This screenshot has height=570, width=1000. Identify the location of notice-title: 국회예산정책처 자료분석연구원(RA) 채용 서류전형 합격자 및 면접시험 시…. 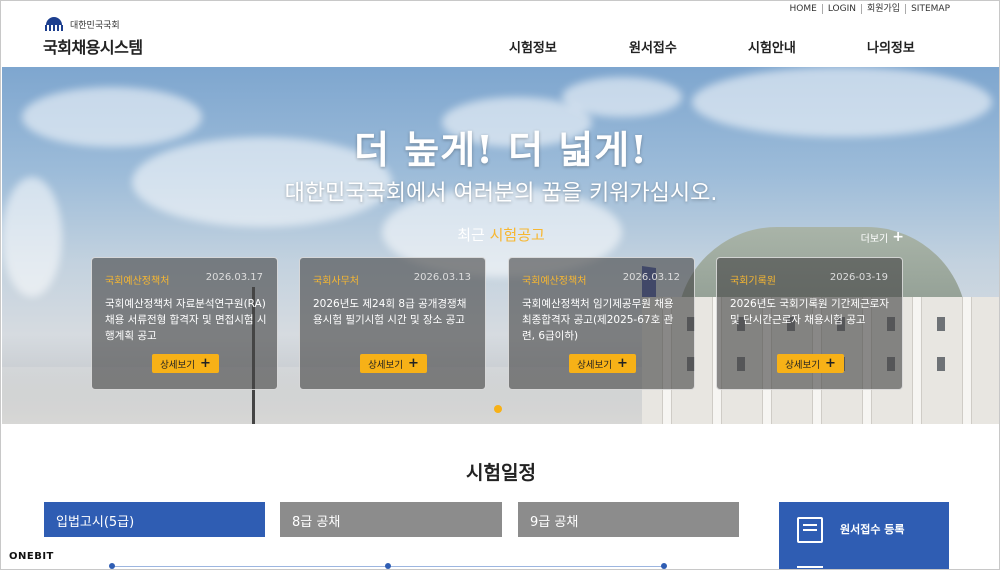
(186, 320).